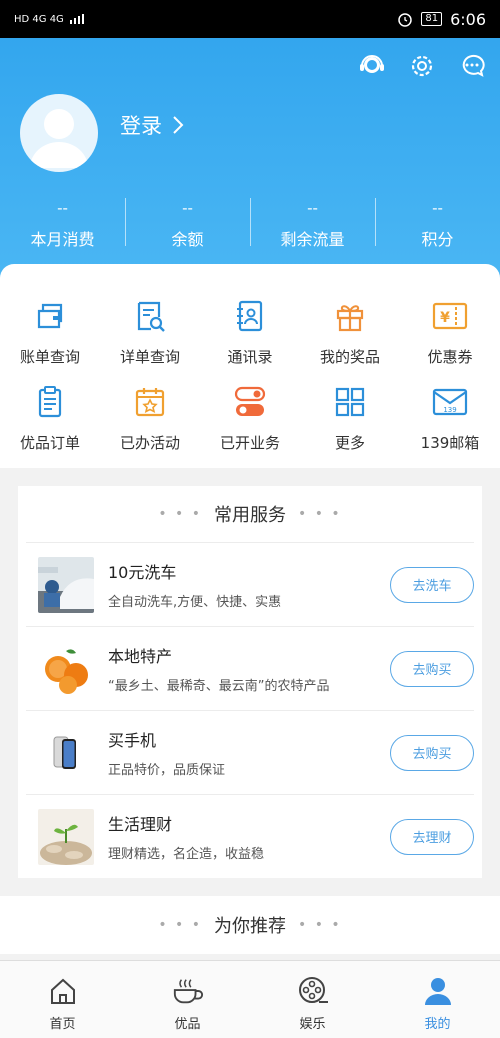 This screenshot has width=500, height=1038. What do you see at coordinates (49, 357) in the screenshot?
I see `grid-label: 账单查询` at bounding box center [49, 357].